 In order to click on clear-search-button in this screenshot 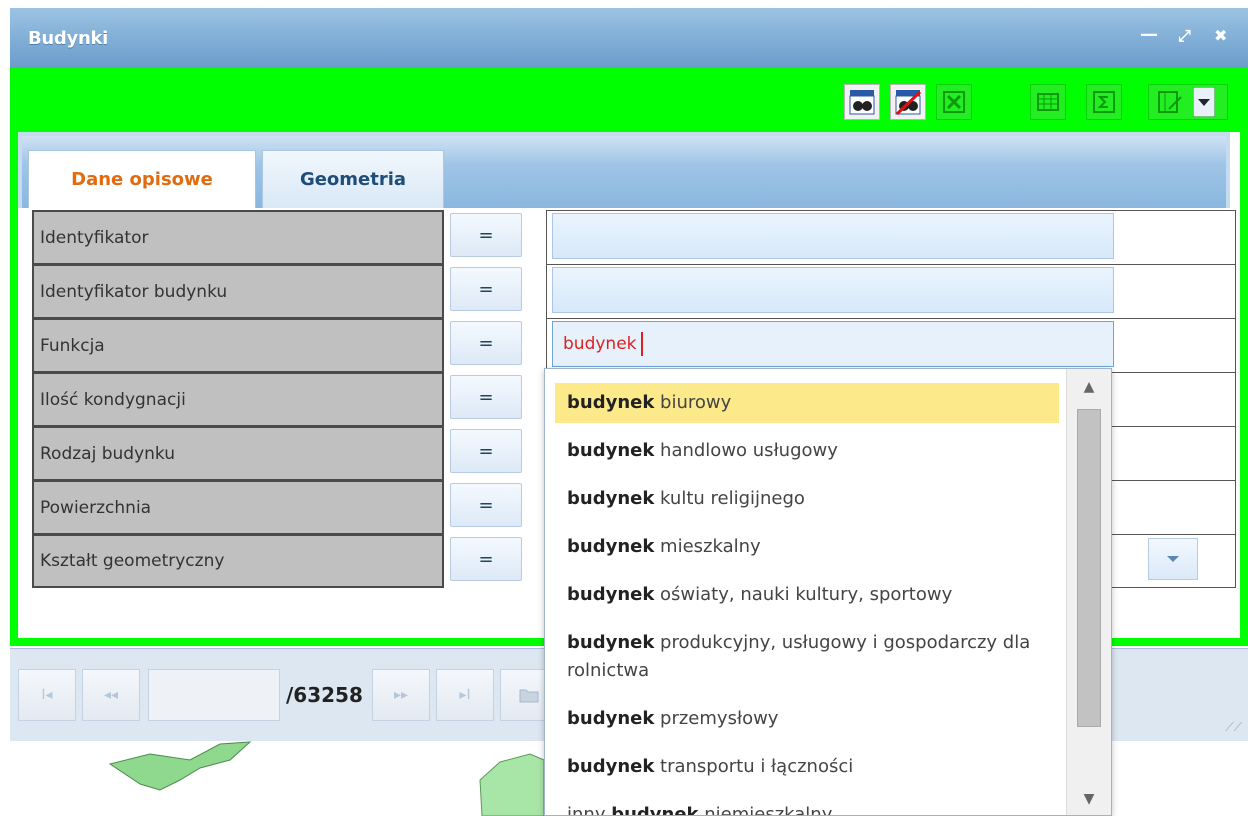, I will do `click(908, 102)`.